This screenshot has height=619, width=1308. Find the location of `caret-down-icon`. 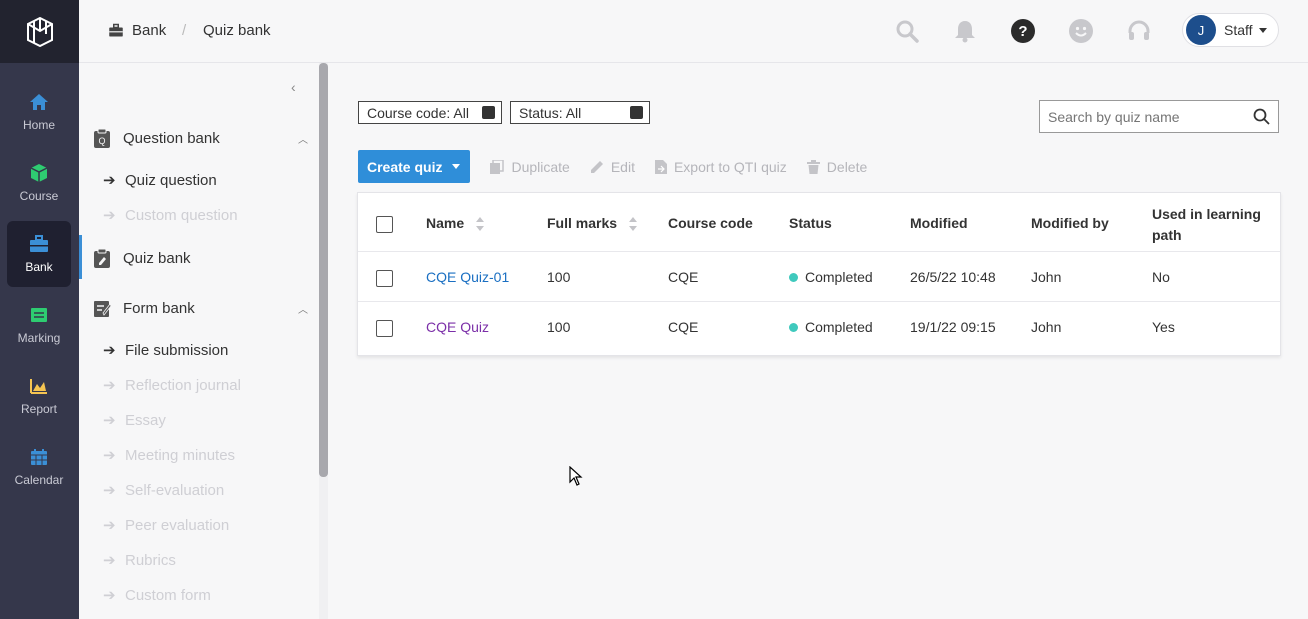

caret-down-icon is located at coordinates (456, 166).